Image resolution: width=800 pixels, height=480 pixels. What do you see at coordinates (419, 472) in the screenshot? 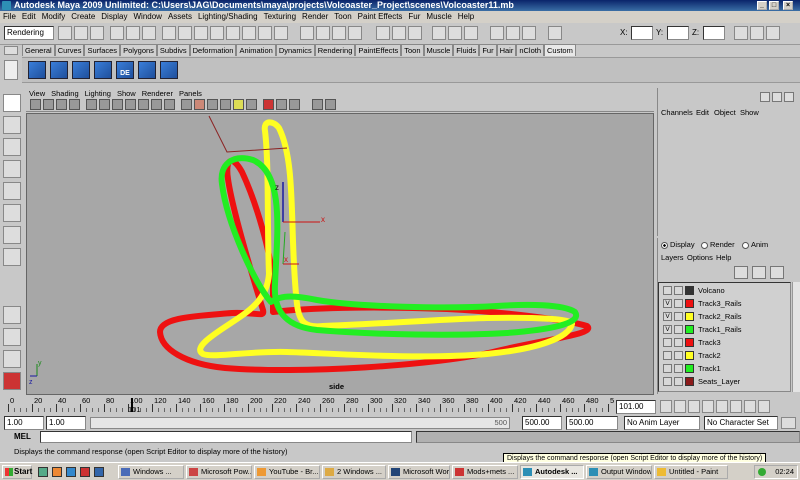
I see `task-word: Microsoft Word` at bounding box center [419, 472].